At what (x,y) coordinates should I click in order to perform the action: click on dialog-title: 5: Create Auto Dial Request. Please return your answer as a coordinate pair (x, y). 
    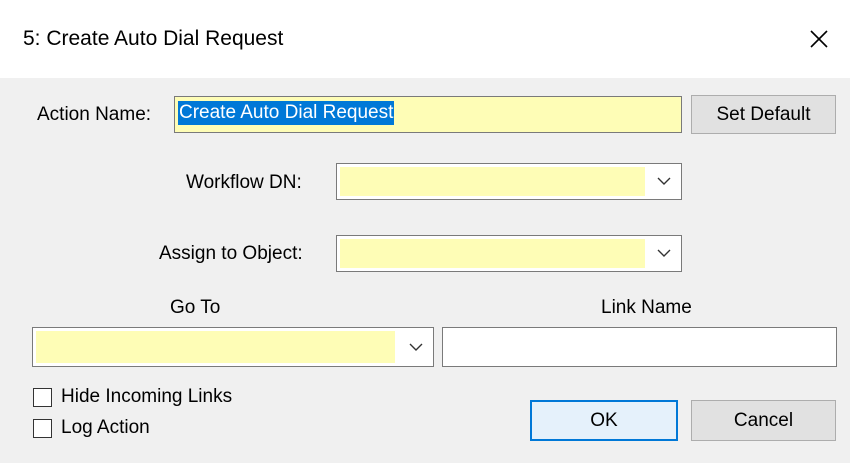
    Looking at the image, I should click on (153, 38).